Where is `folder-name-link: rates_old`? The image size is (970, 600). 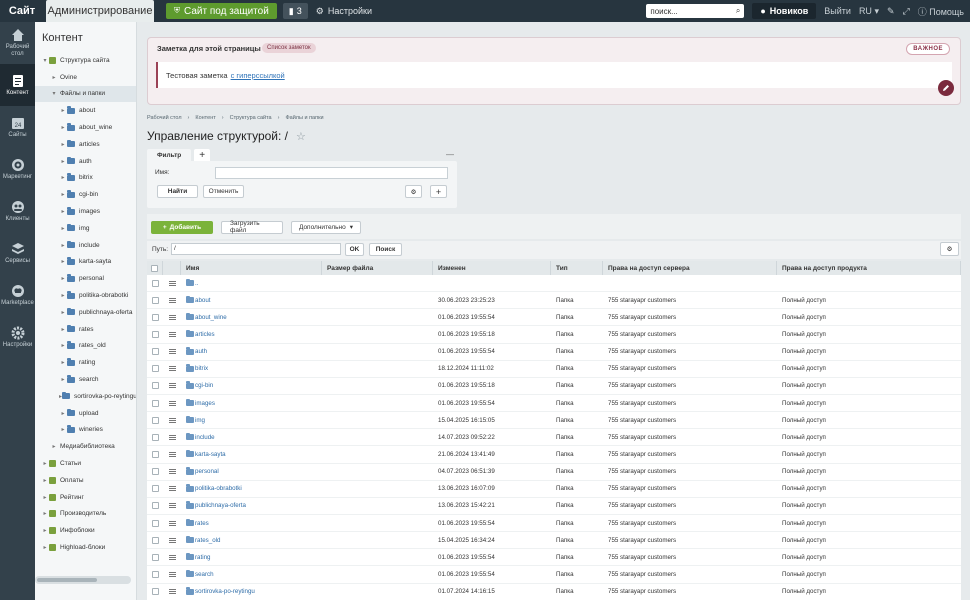 folder-name-link: rates_old is located at coordinates (203, 539).